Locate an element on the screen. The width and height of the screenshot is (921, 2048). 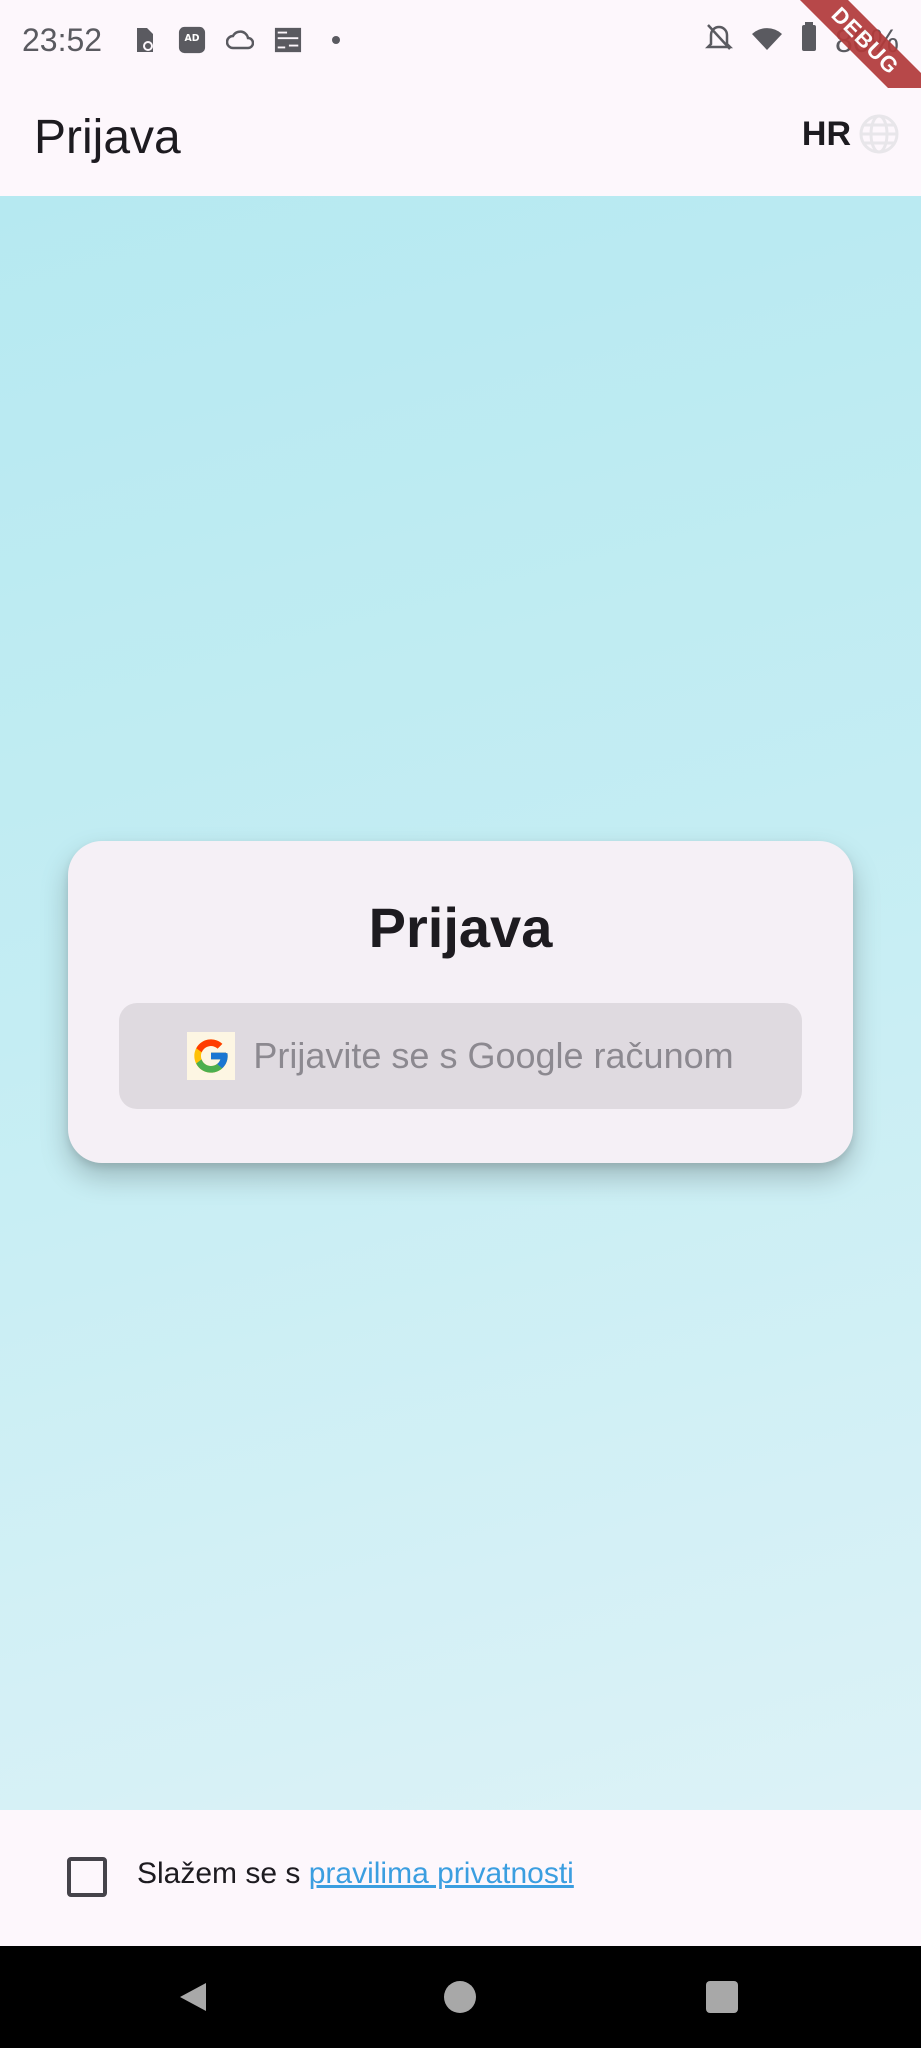
language-code: HR is located at coordinates (826, 133).